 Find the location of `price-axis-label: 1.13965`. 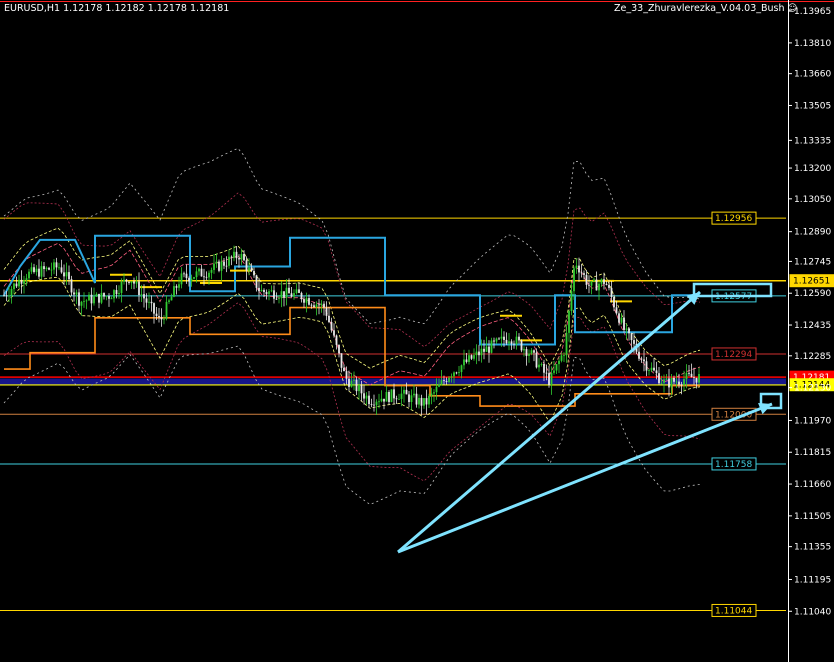

price-axis-label: 1.13965 is located at coordinates (812, 12).